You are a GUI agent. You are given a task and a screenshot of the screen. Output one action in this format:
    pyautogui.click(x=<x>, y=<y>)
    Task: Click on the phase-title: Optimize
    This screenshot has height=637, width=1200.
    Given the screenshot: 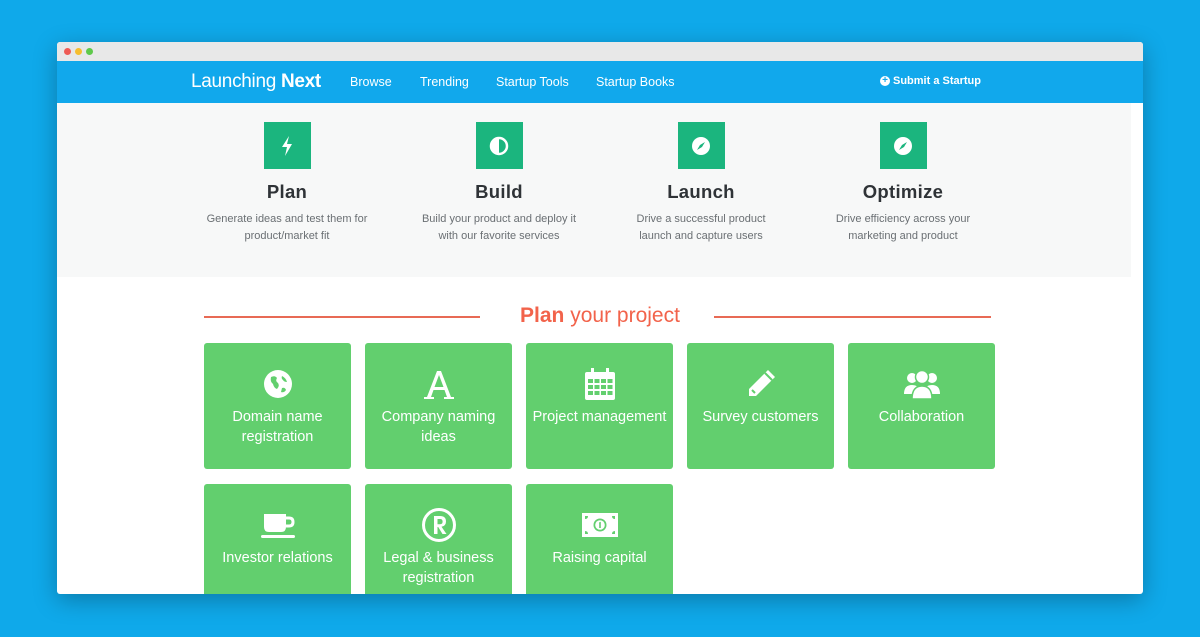 What is the action you would take?
    pyautogui.click(x=903, y=191)
    